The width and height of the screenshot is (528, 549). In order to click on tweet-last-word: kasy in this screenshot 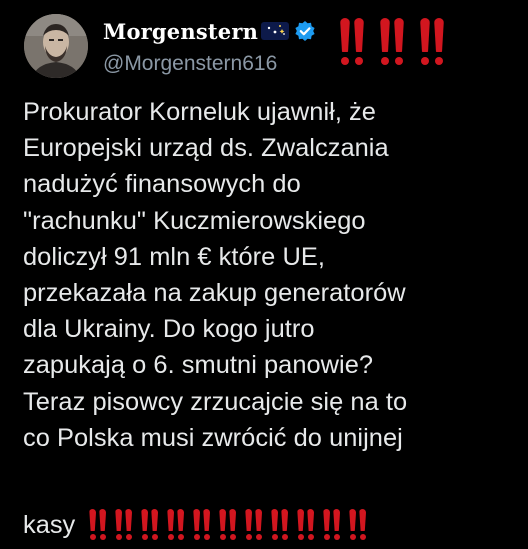, I will do `click(49, 525)`.